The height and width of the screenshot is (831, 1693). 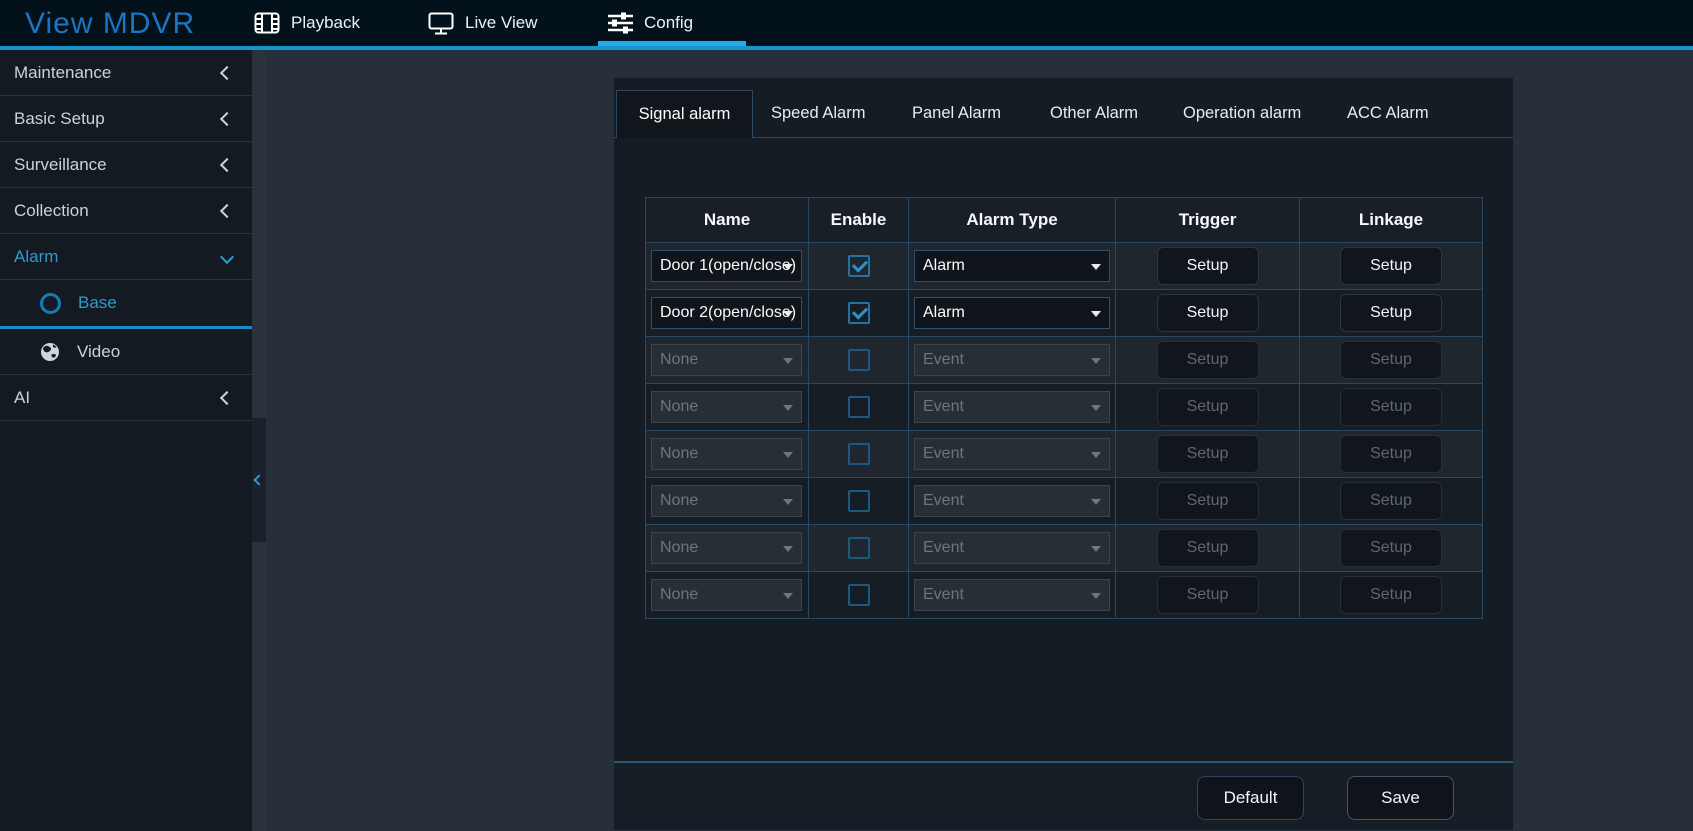 What do you see at coordinates (259, 480) in the screenshot?
I see `sidebar-collapse-handle` at bounding box center [259, 480].